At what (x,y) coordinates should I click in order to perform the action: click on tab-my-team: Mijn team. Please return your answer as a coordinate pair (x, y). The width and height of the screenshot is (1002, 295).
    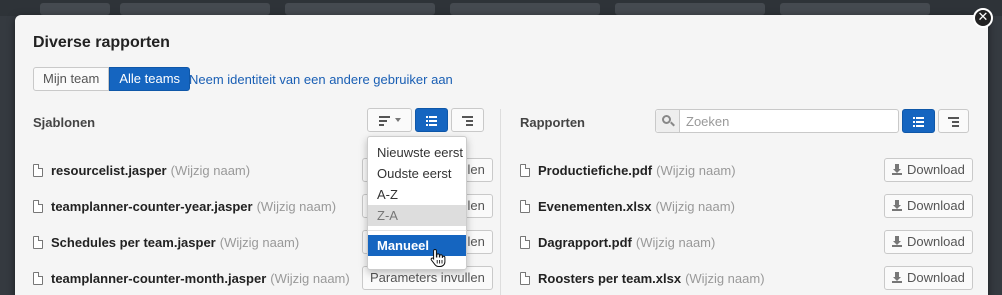
    Looking at the image, I should click on (71, 79).